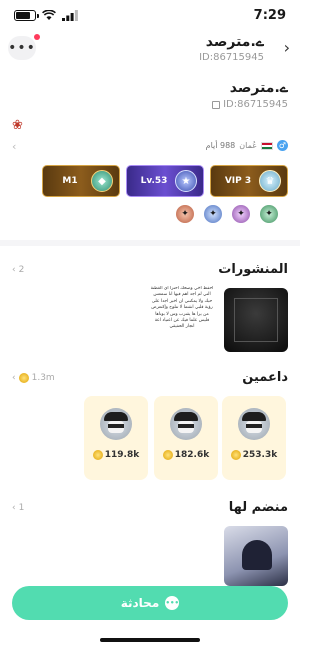 This screenshot has width=320, height=649. Describe the element at coordinates (115, 455) in the screenshot. I see `supporter-value: 119.8k` at that location.